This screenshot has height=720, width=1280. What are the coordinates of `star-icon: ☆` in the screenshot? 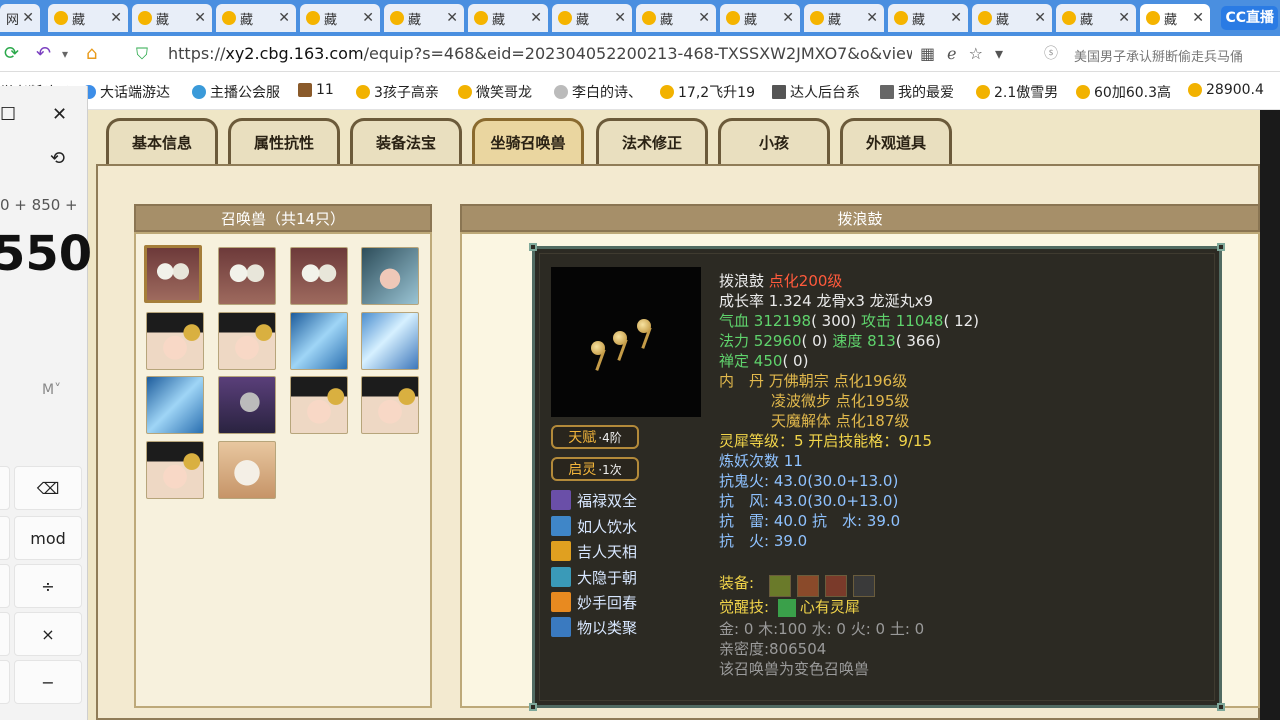 It's located at (982, 53).